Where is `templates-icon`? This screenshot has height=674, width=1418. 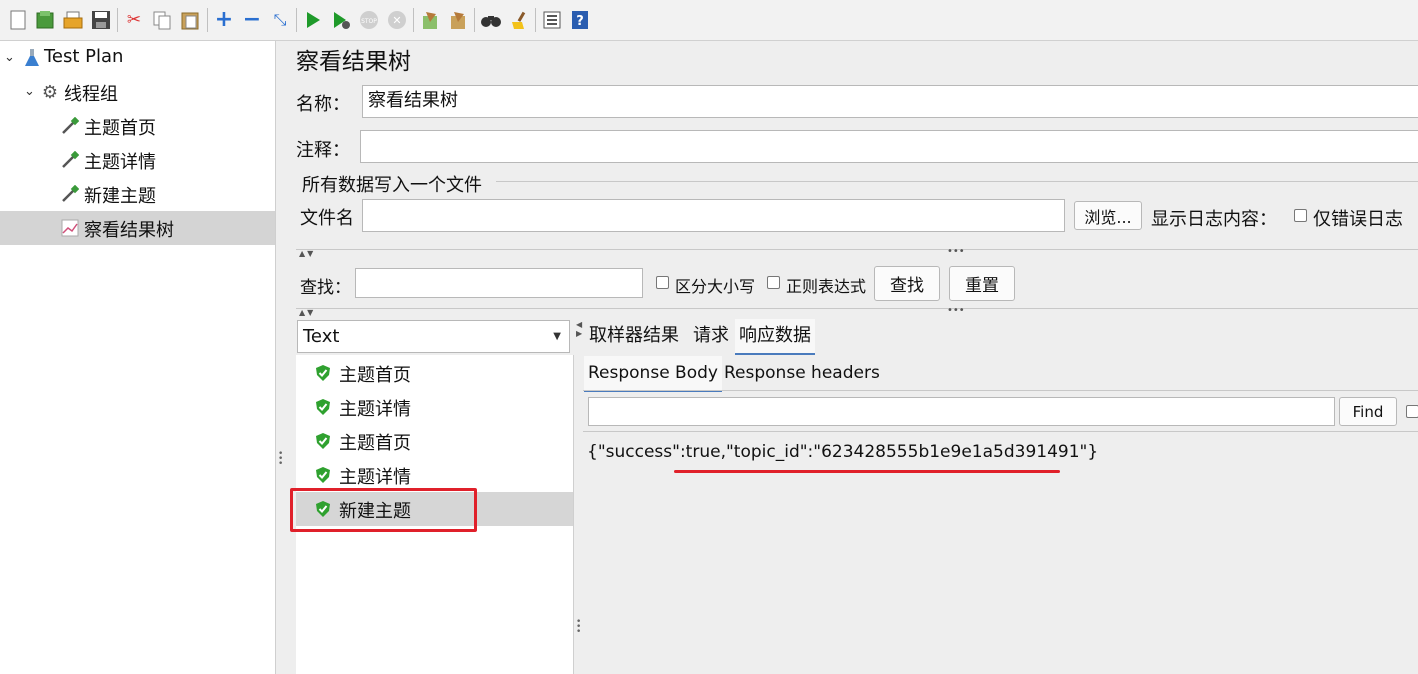
templates-icon is located at coordinates (45, 20).